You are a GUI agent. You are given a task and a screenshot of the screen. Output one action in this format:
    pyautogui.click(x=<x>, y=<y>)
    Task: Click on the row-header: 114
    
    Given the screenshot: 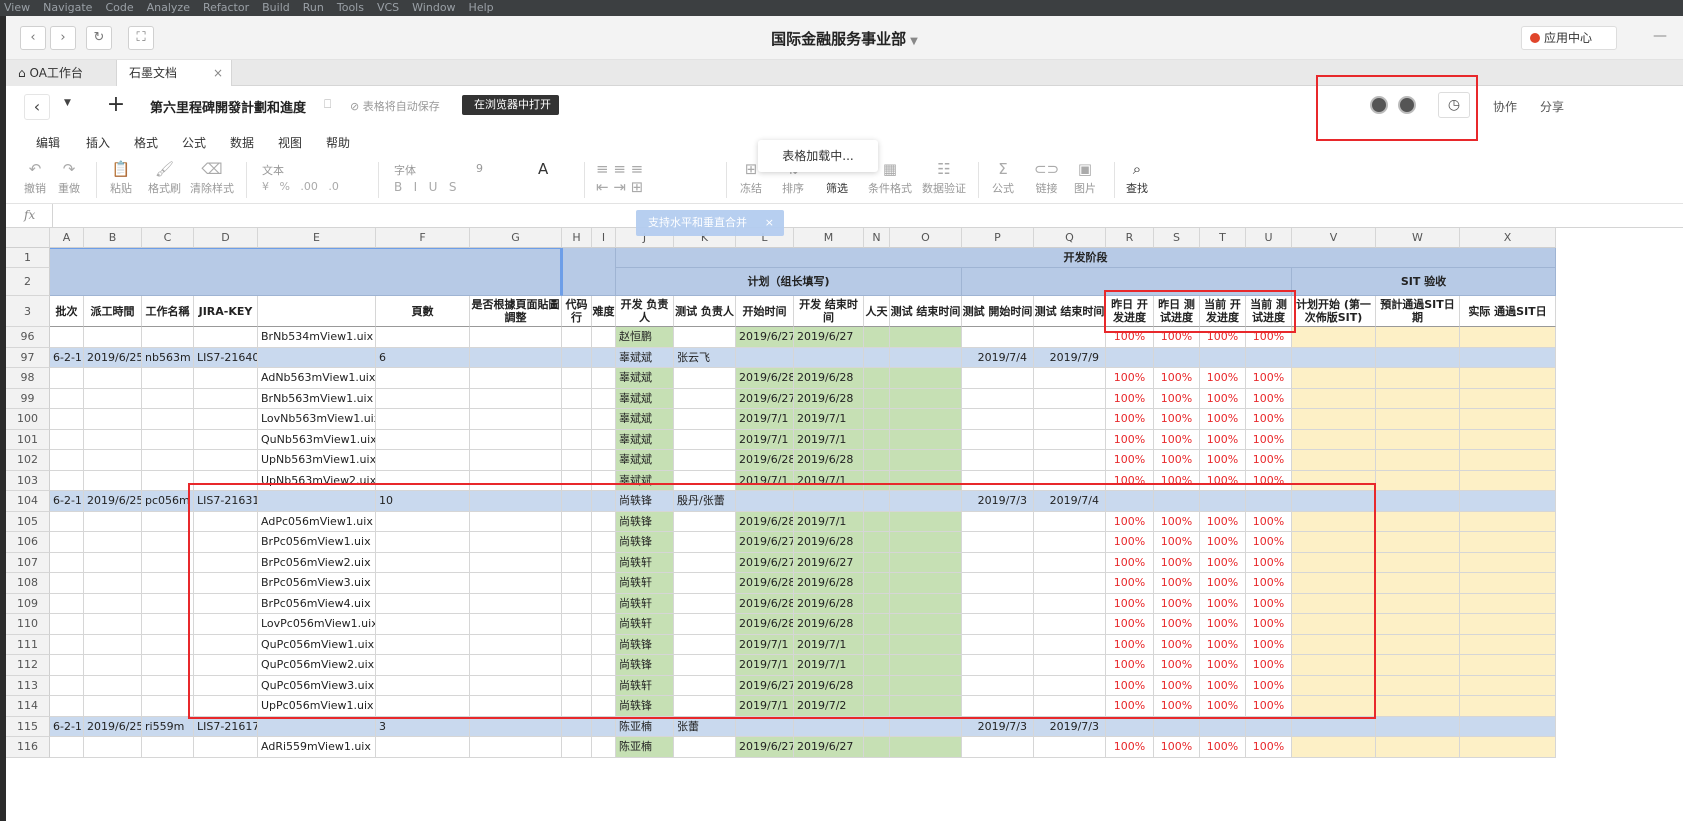 What is the action you would take?
    pyautogui.click(x=28, y=706)
    